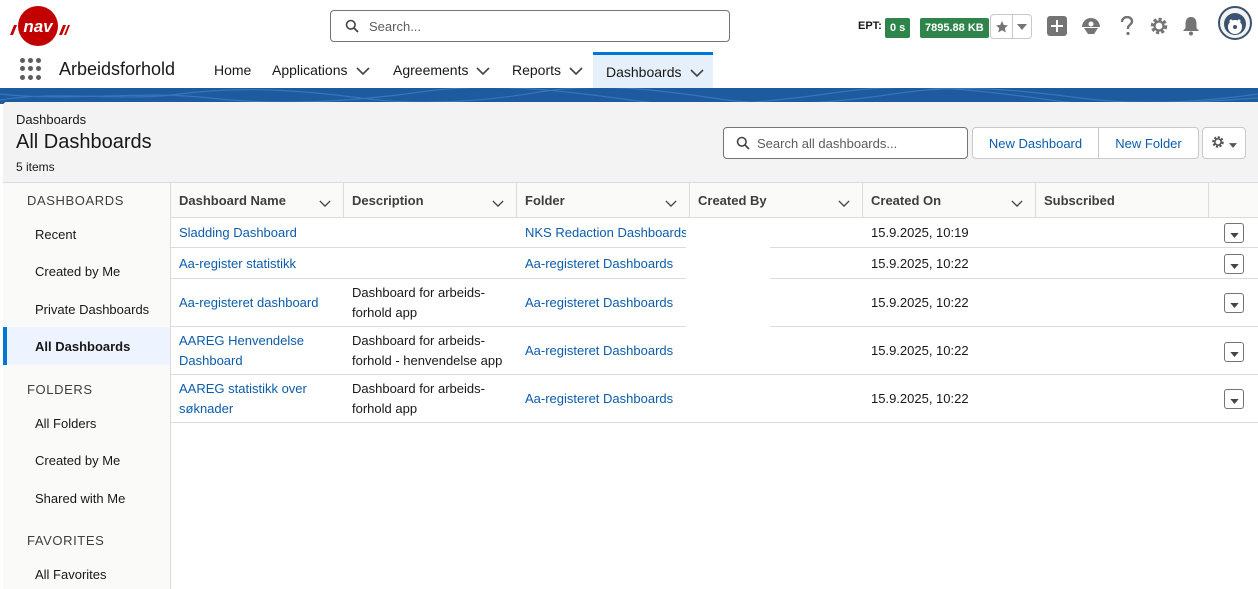  What do you see at coordinates (1035, 143) in the screenshot?
I see `new-dashboard-button: New Dashboard` at bounding box center [1035, 143].